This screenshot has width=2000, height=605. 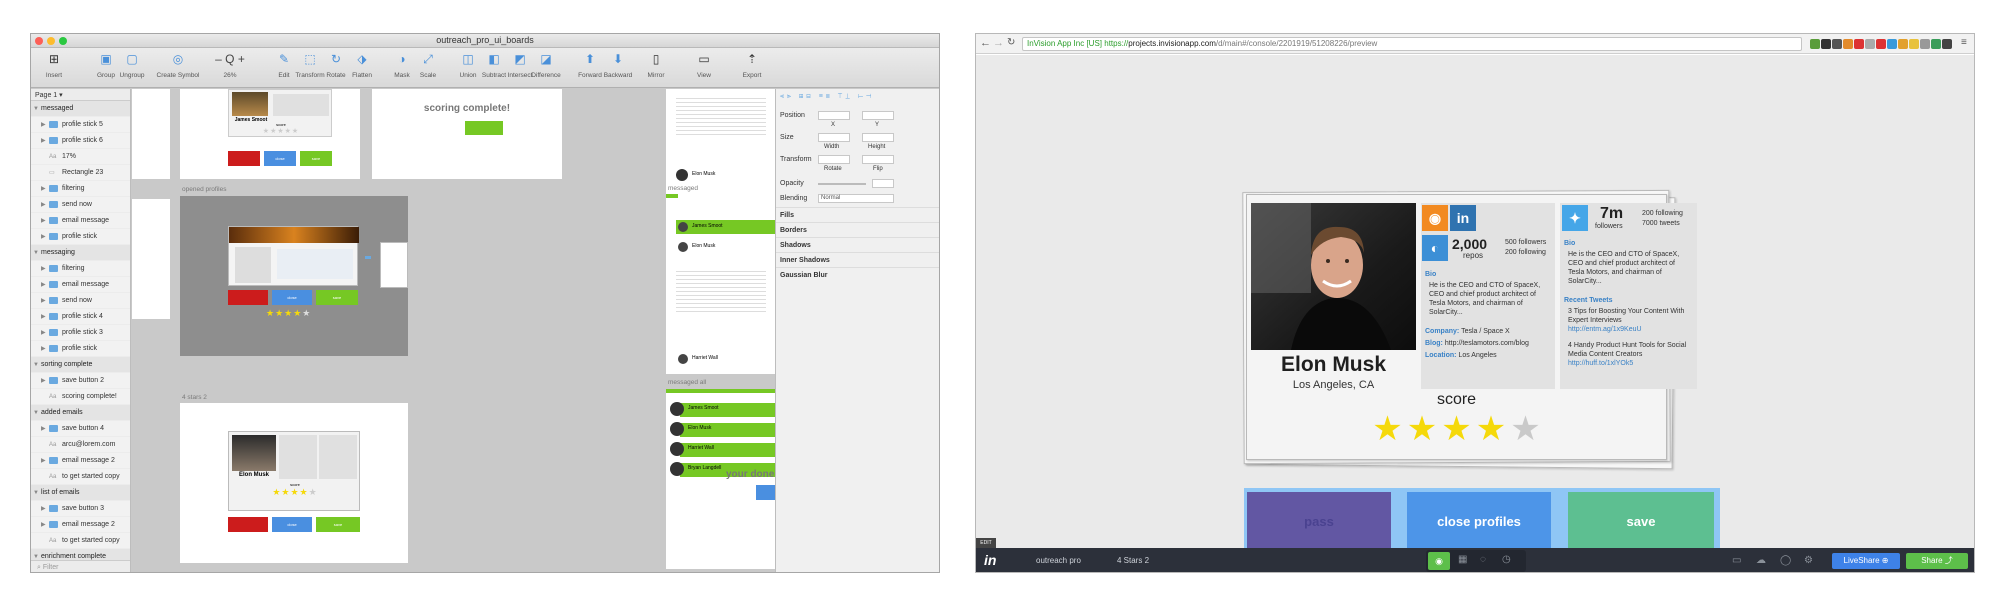 I want to click on layer-group: ▼ messaged, so click(x=80, y=109).